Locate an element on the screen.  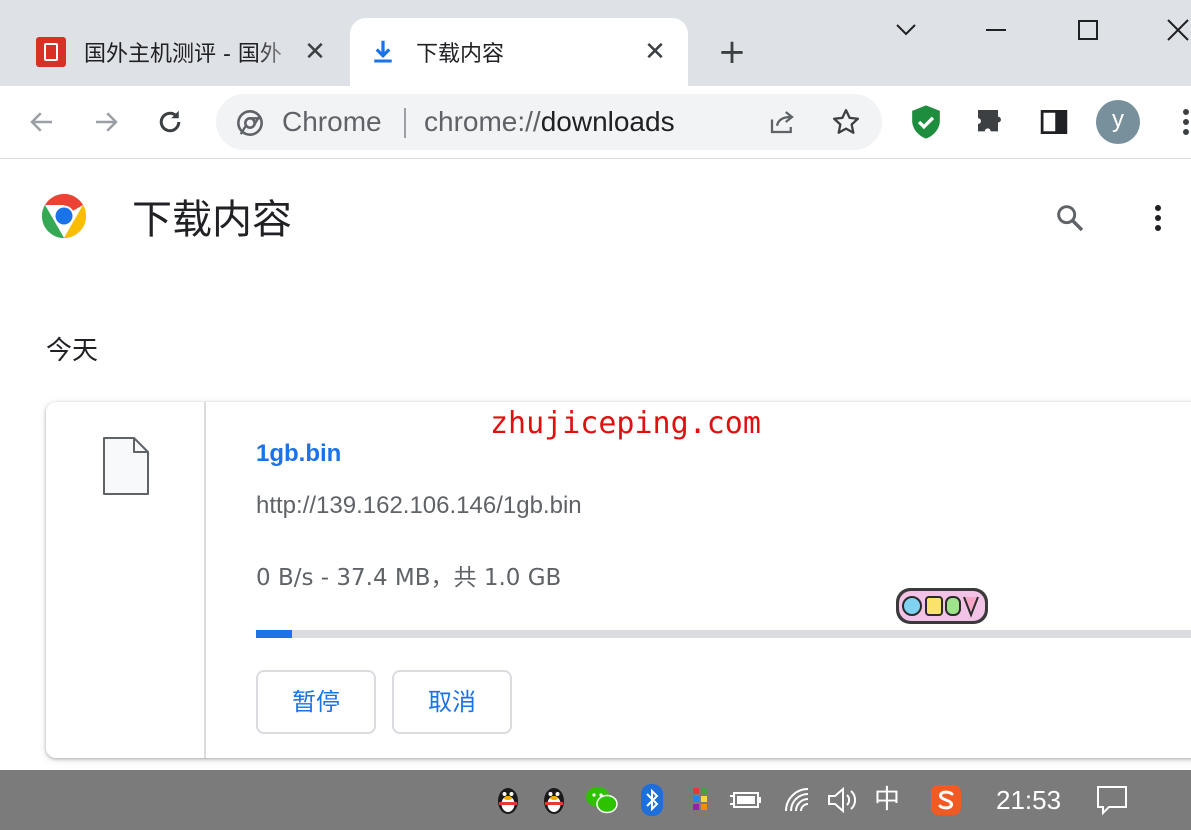
close-icon is located at coordinates (1174, 30).